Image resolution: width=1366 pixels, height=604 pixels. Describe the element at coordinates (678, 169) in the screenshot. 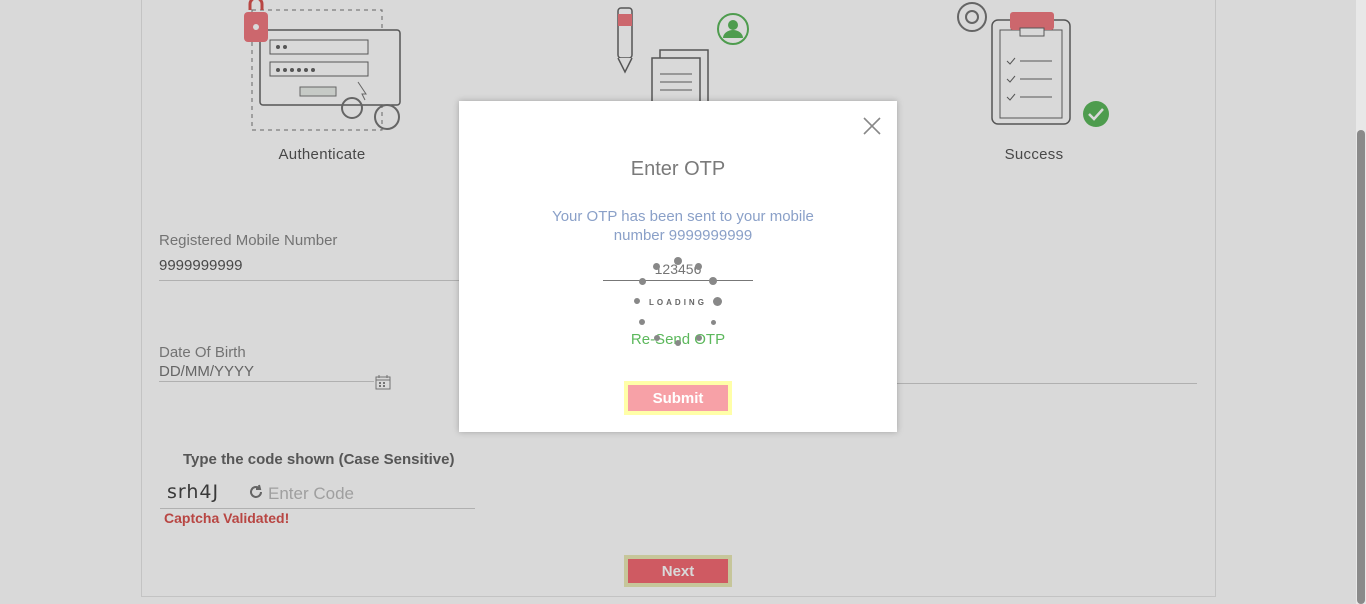

I see `otp-modal-title: Enter OTP` at that location.